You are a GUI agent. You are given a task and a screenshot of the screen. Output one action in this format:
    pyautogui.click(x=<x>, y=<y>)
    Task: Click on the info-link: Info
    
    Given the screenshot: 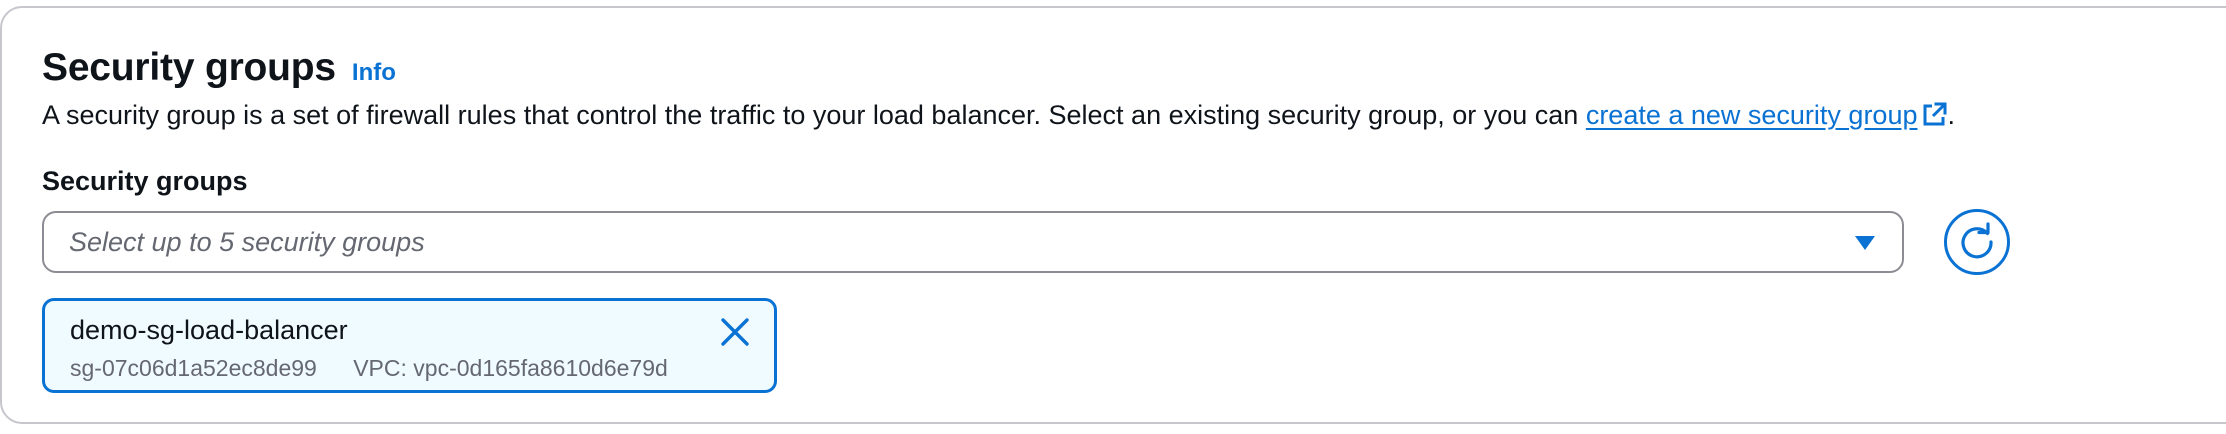 What is the action you would take?
    pyautogui.click(x=374, y=73)
    